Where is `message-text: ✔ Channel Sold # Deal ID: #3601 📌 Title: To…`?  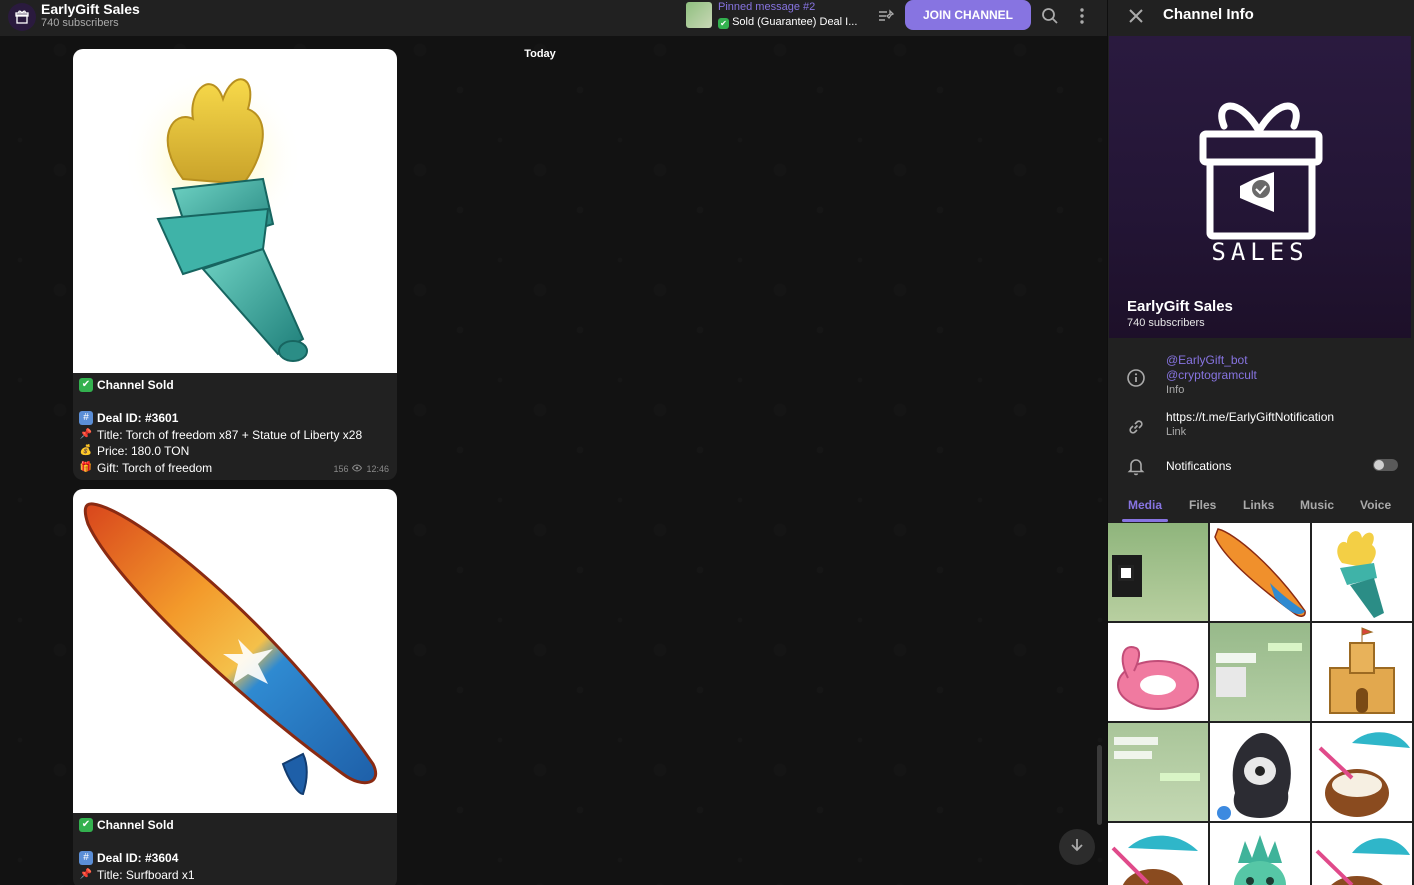 message-text: ✔ Channel Sold # Deal ID: #3601 📌 Title: To… is located at coordinates (235, 426).